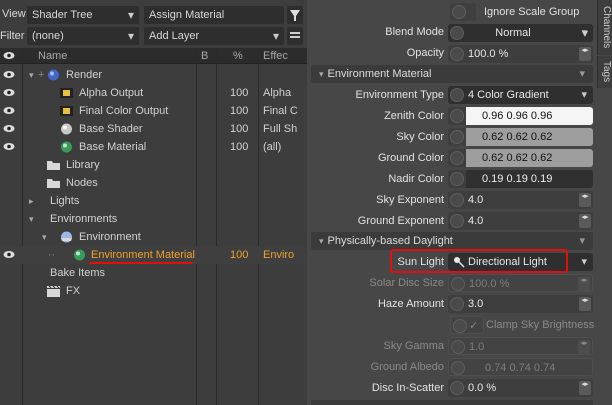 Image resolution: width=612 pixels, height=405 pixels. Describe the element at coordinates (467, 325) in the screenshot. I see `clamp-sky-checkbox: ✓` at that location.